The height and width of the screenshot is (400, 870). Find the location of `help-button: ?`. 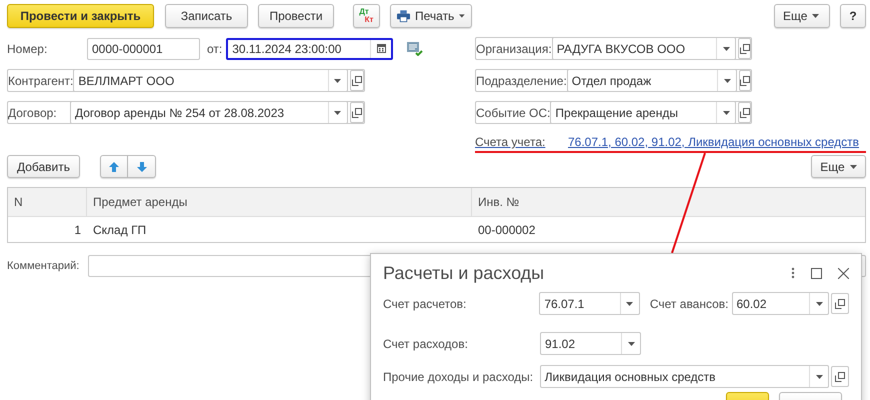

help-button: ? is located at coordinates (853, 16).